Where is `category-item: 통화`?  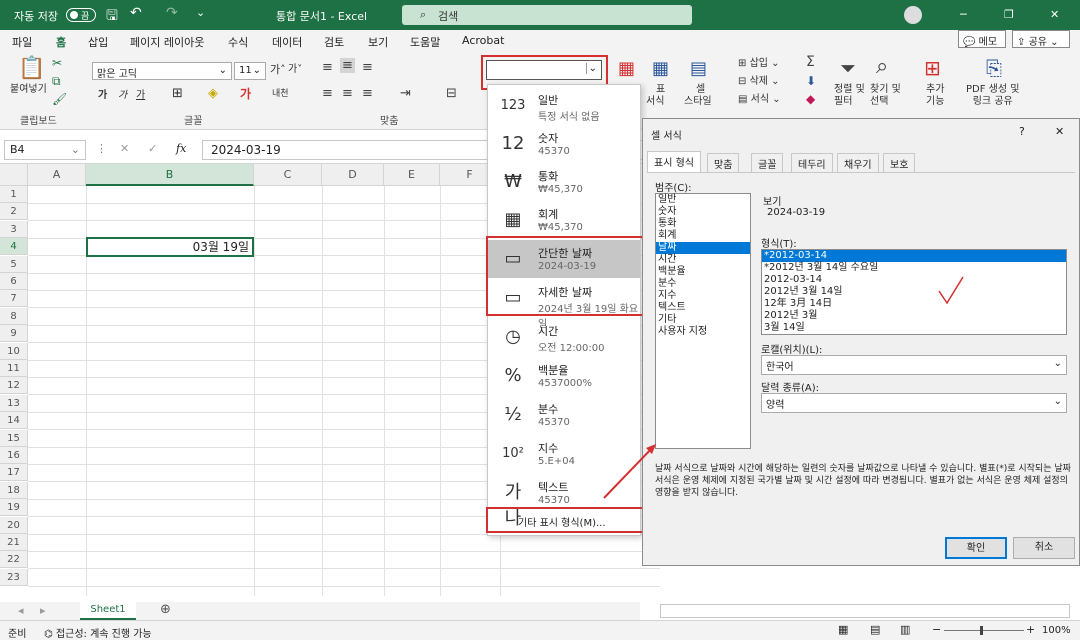
category-item: 통화 is located at coordinates (703, 224).